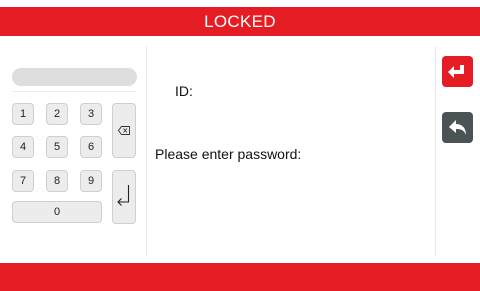  I want to click on back-button, so click(457, 127).